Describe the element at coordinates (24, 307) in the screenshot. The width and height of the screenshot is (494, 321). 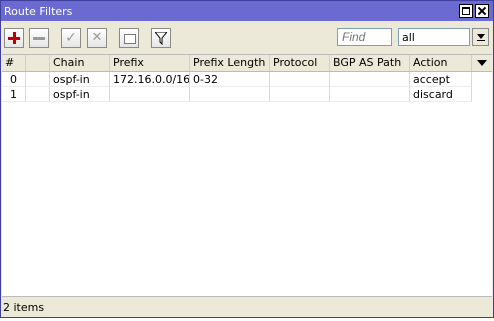
I see `item-count: 2 items` at that location.